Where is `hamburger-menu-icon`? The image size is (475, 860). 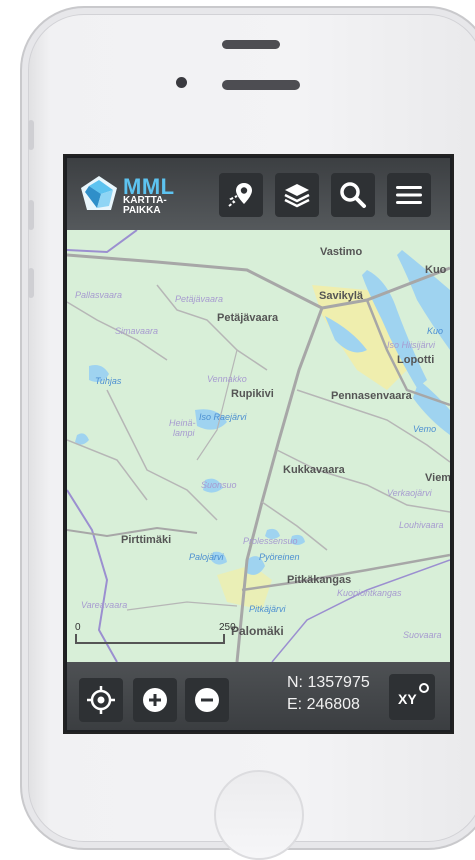 hamburger-menu-icon is located at coordinates (409, 195).